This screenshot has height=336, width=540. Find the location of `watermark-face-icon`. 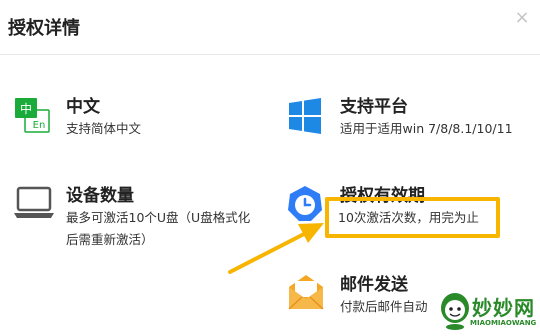

watermark-face-icon is located at coordinates (455, 311).